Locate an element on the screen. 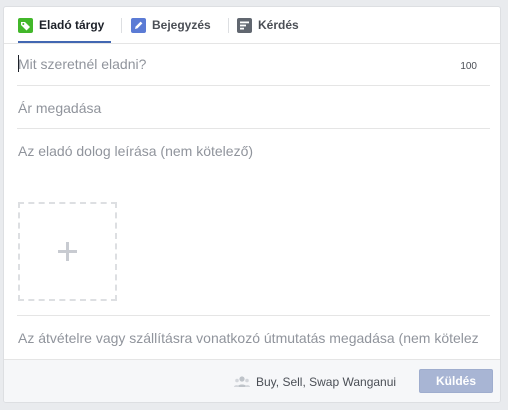  tab-sell-item-label: Eladó tárgy is located at coordinates (72, 25).